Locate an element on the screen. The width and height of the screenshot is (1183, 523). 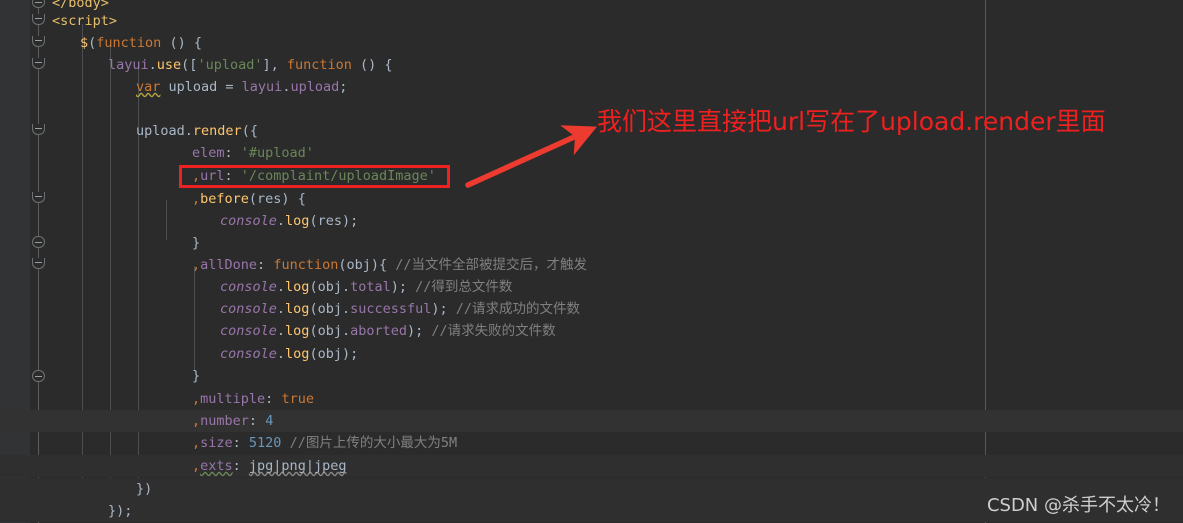
code-token: size is located at coordinates (216, 443).